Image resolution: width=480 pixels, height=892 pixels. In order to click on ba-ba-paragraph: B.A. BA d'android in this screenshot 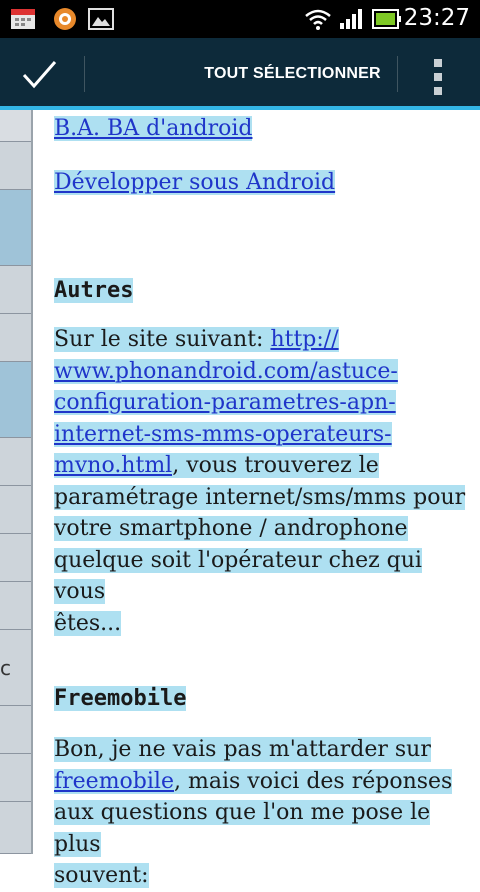, I will do `click(264, 129)`.